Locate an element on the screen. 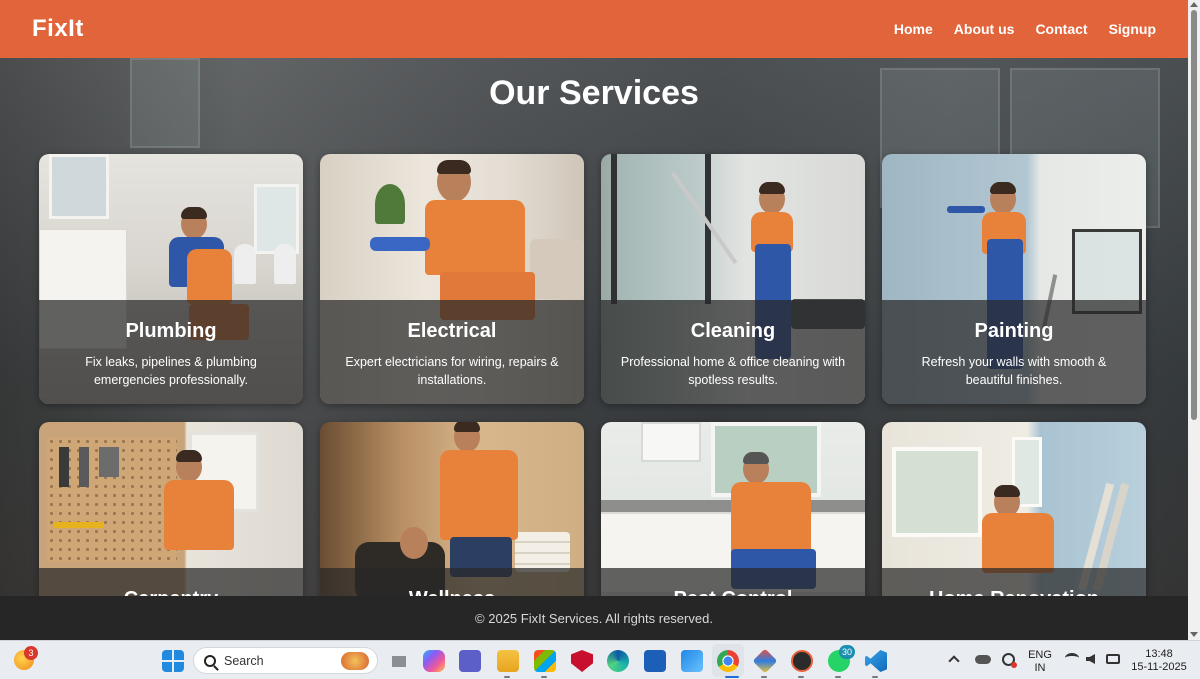  sync-alert-dot is located at coordinates (1014, 665).